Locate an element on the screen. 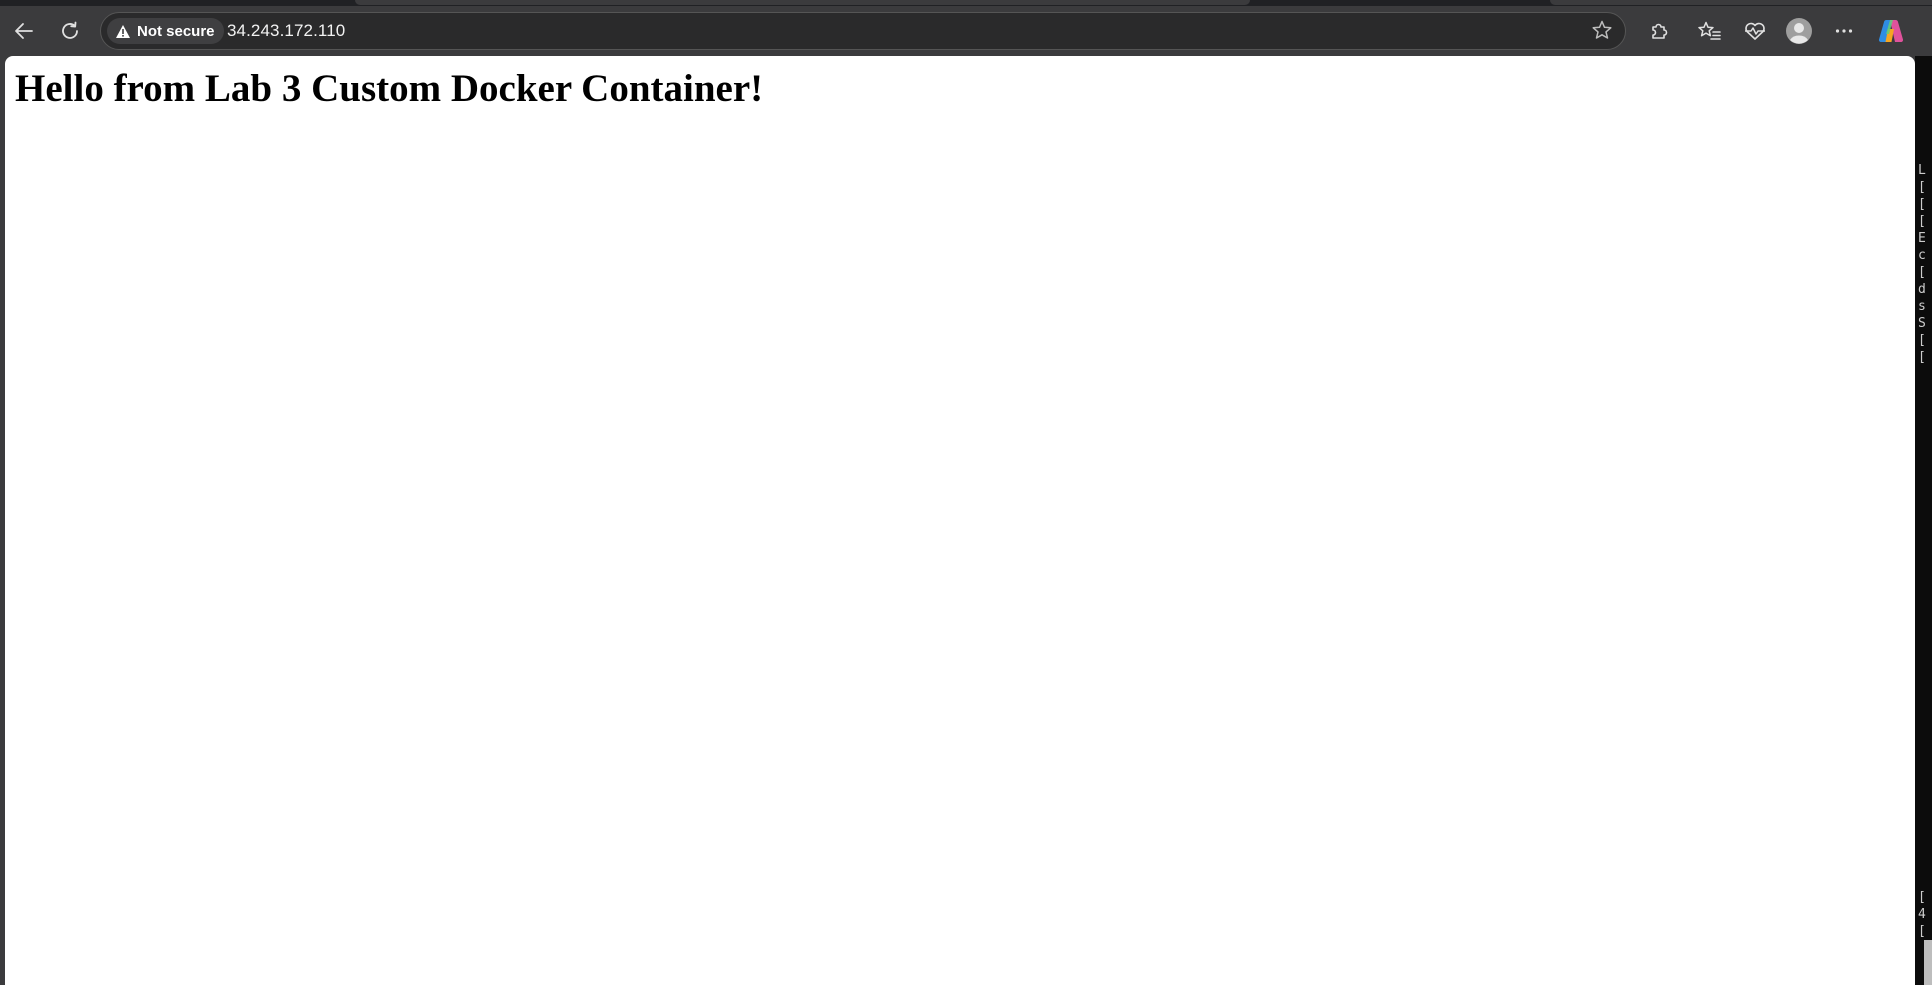 The height and width of the screenshot is (985, 1932). profile-button is located at coordinates (1799, 31).